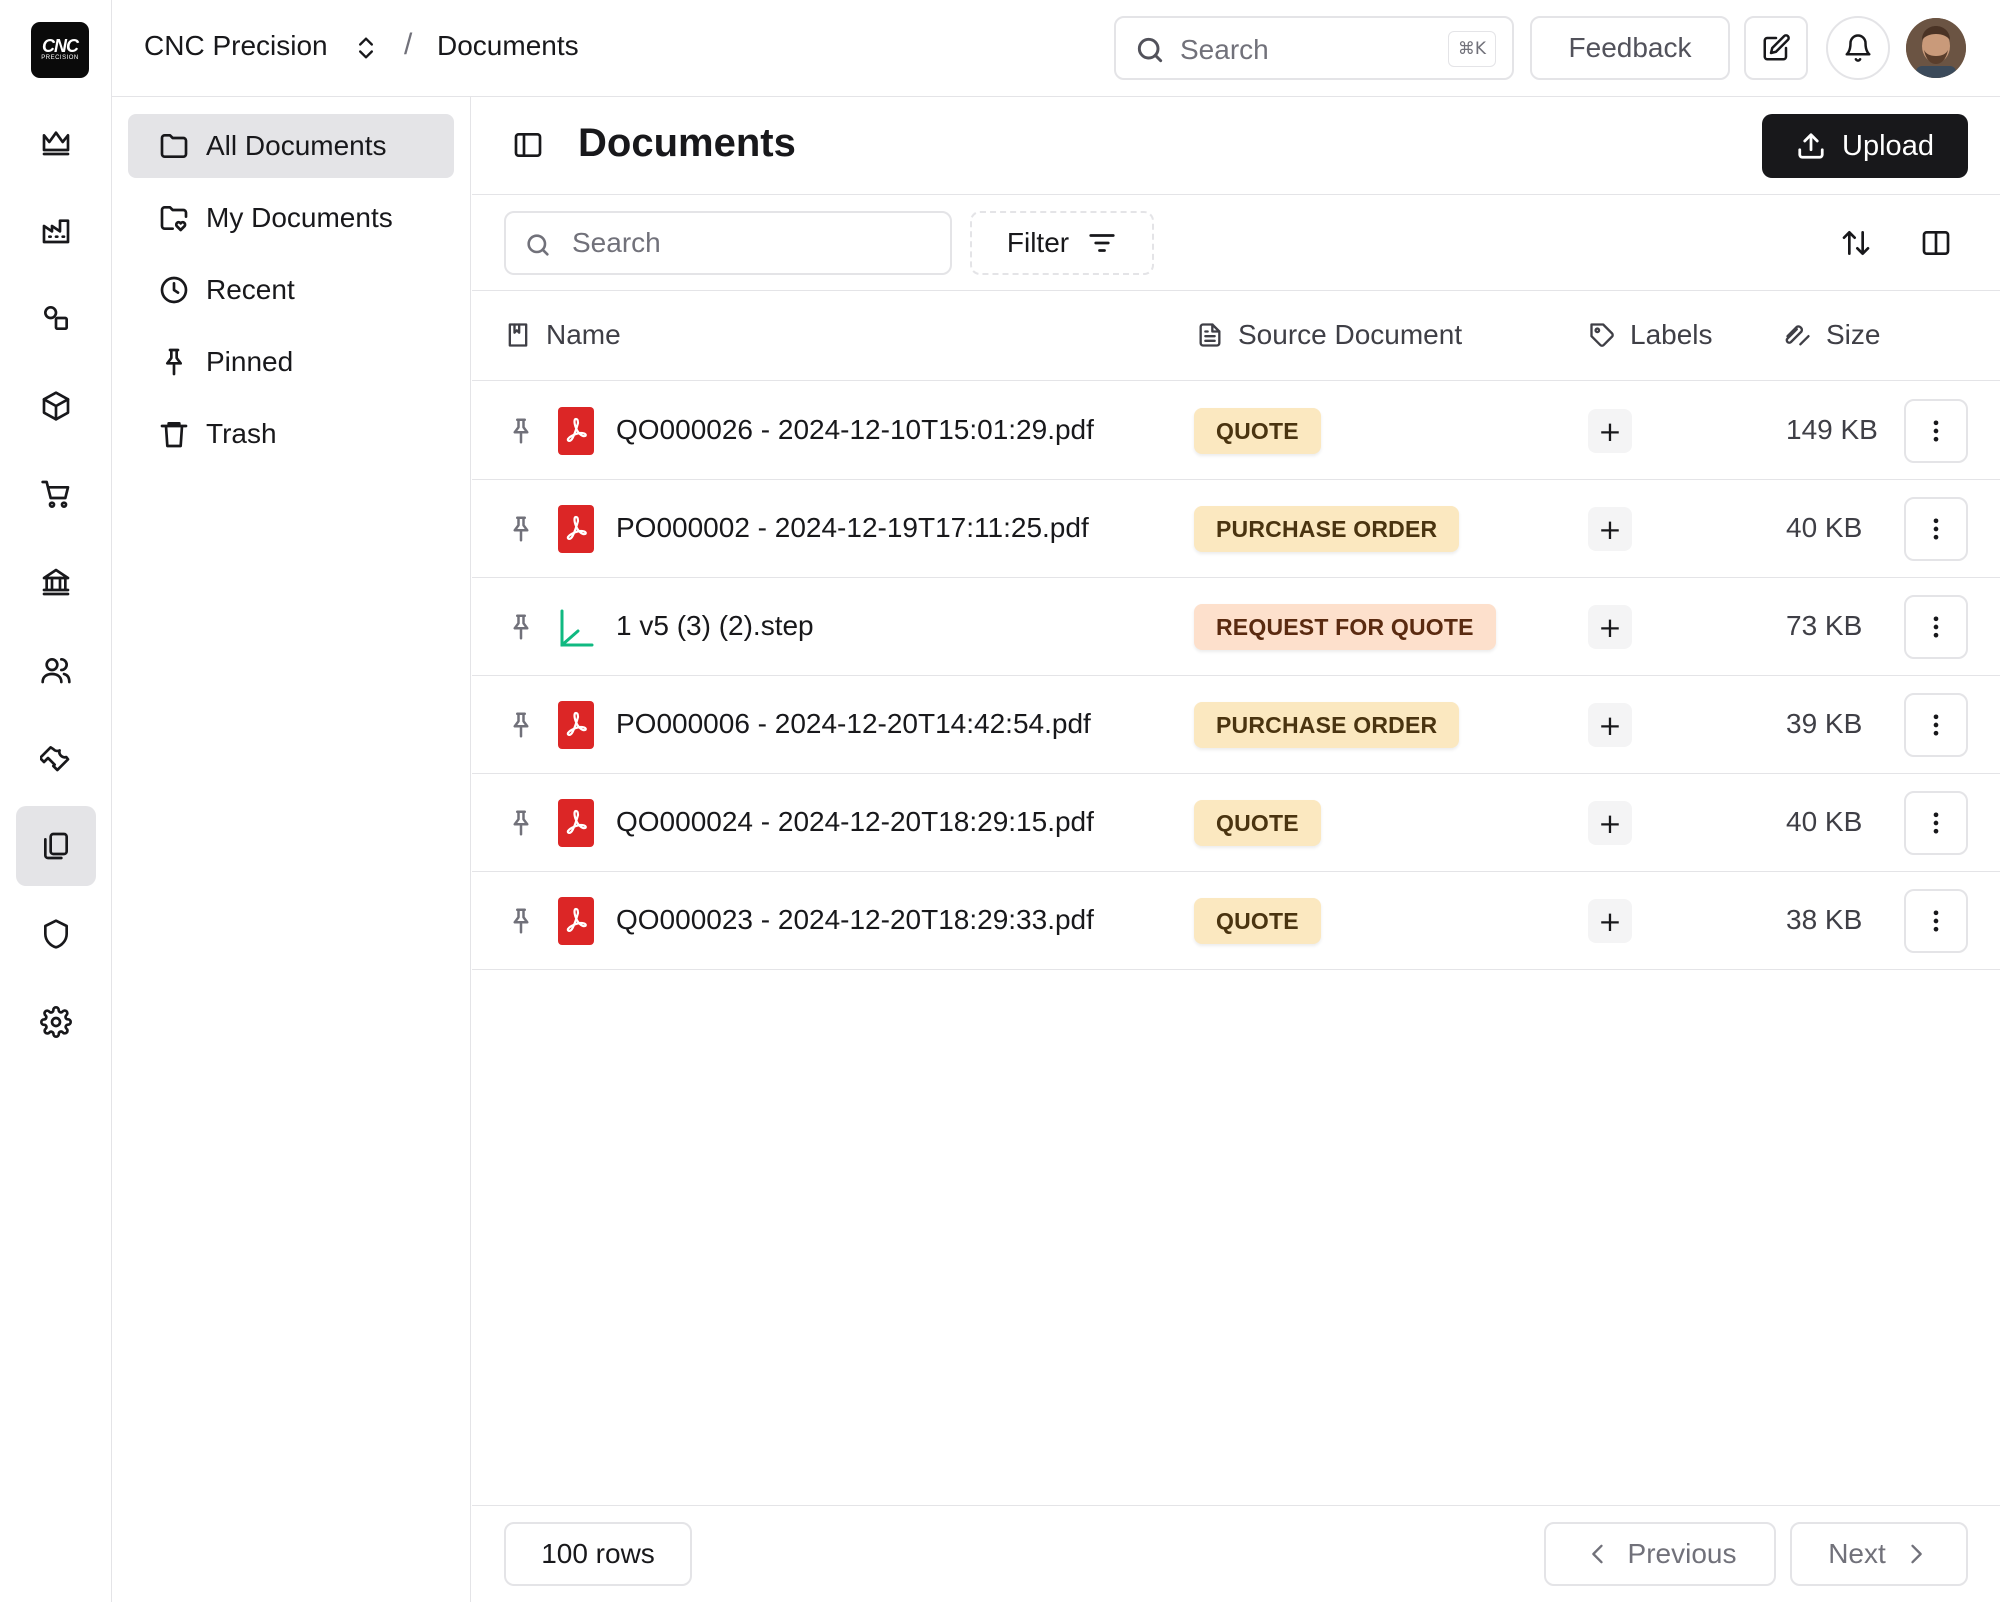  I want to click on bank-icon, so click(56, 582).